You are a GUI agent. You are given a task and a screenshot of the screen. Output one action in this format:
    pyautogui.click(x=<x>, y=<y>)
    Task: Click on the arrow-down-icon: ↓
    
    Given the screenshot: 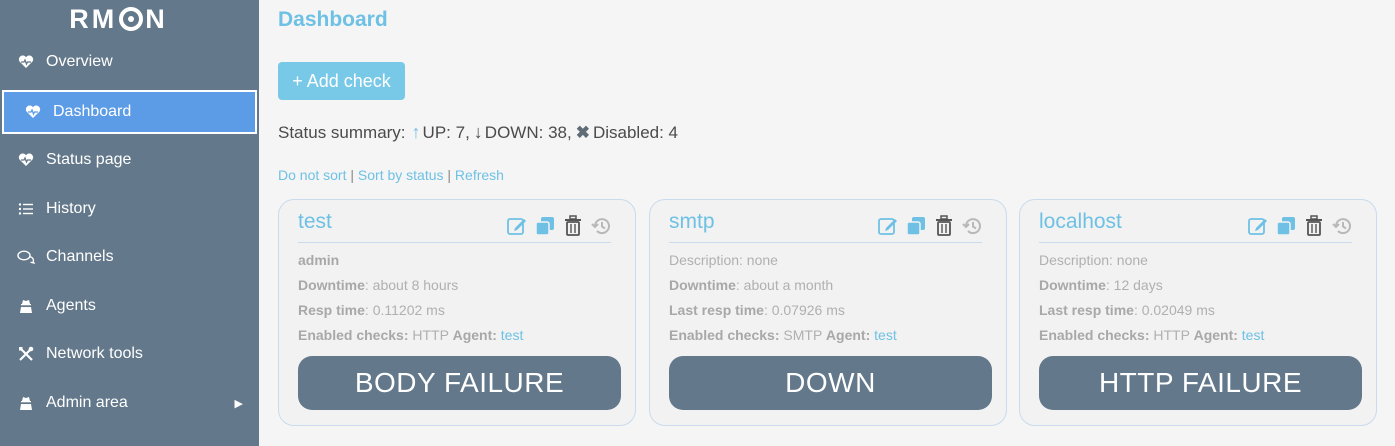 What is the action you would take?
    pyautogui.click(x=478, y=132)
    